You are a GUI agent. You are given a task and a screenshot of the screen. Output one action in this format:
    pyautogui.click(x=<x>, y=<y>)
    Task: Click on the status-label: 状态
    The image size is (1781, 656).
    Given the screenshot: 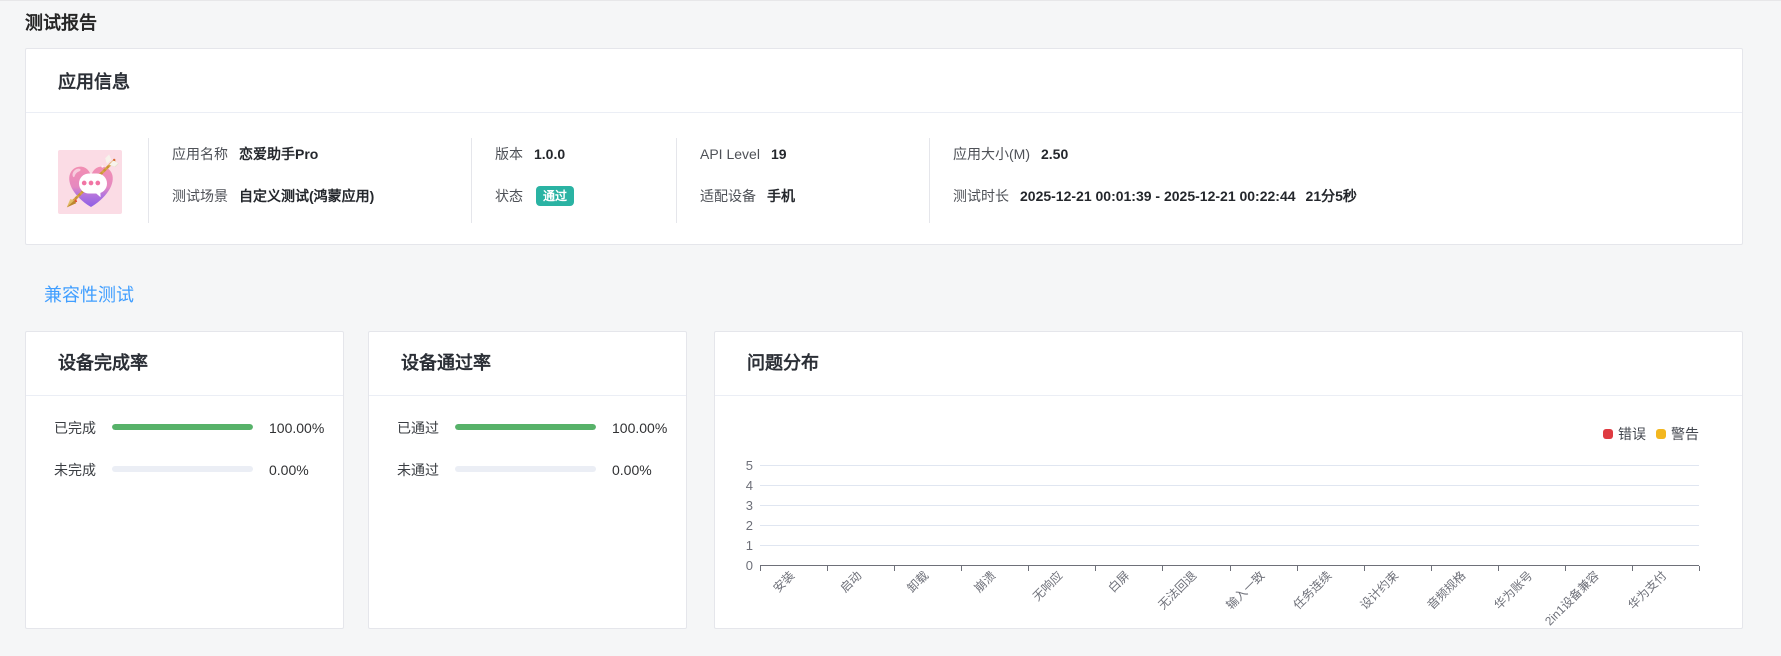 What is the action you would take?
    pyautogui.click(x=509, y=196)
    